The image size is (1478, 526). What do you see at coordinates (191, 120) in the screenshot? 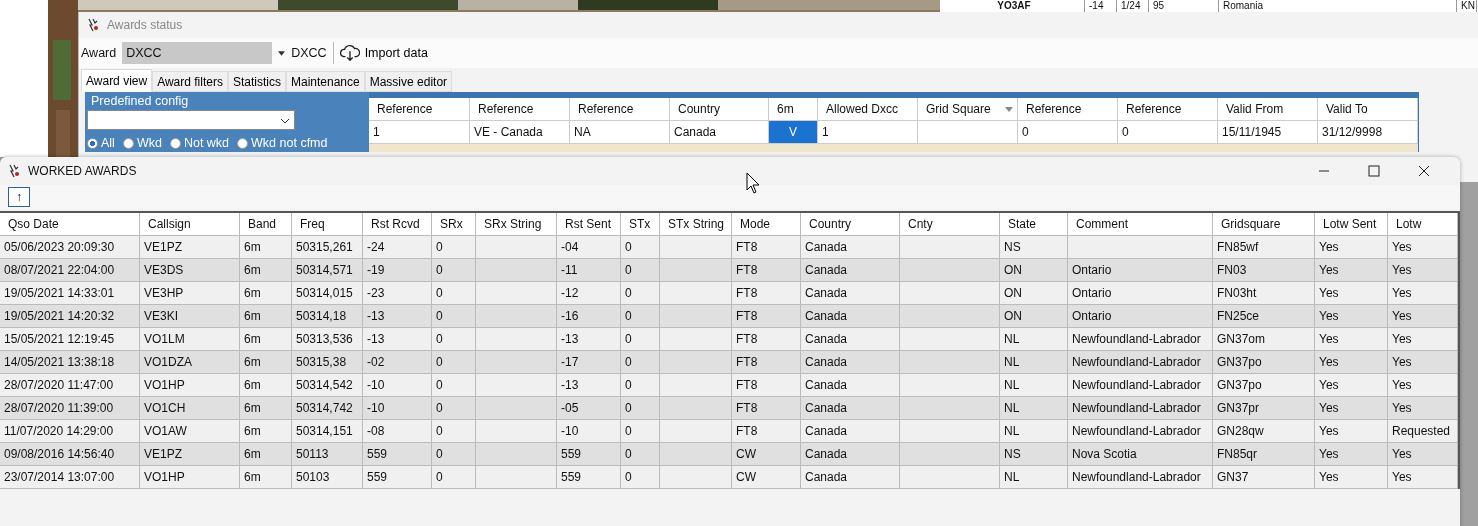
I see `config-dropdown` at bounding box center [191, 120].